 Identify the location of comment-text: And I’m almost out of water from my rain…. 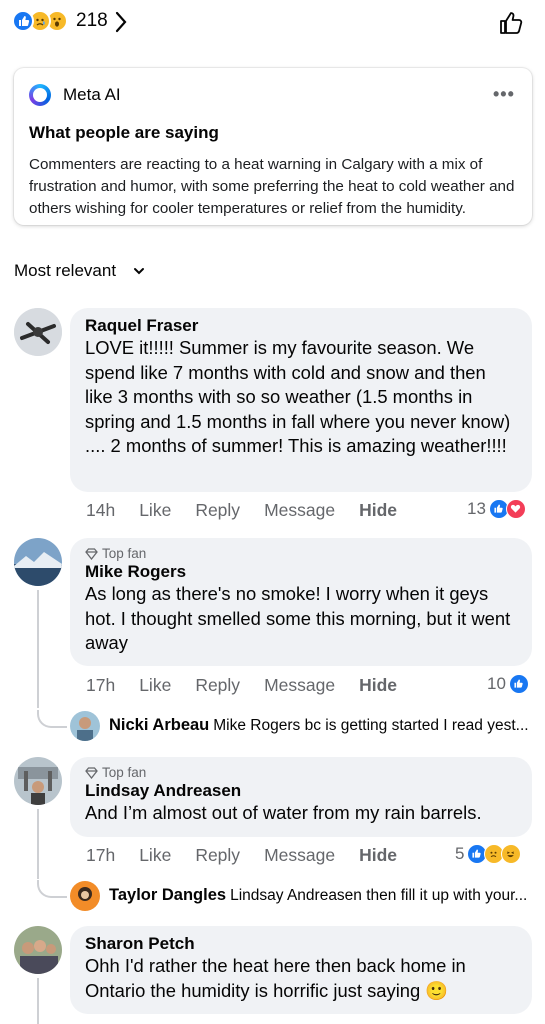
(283, 812).